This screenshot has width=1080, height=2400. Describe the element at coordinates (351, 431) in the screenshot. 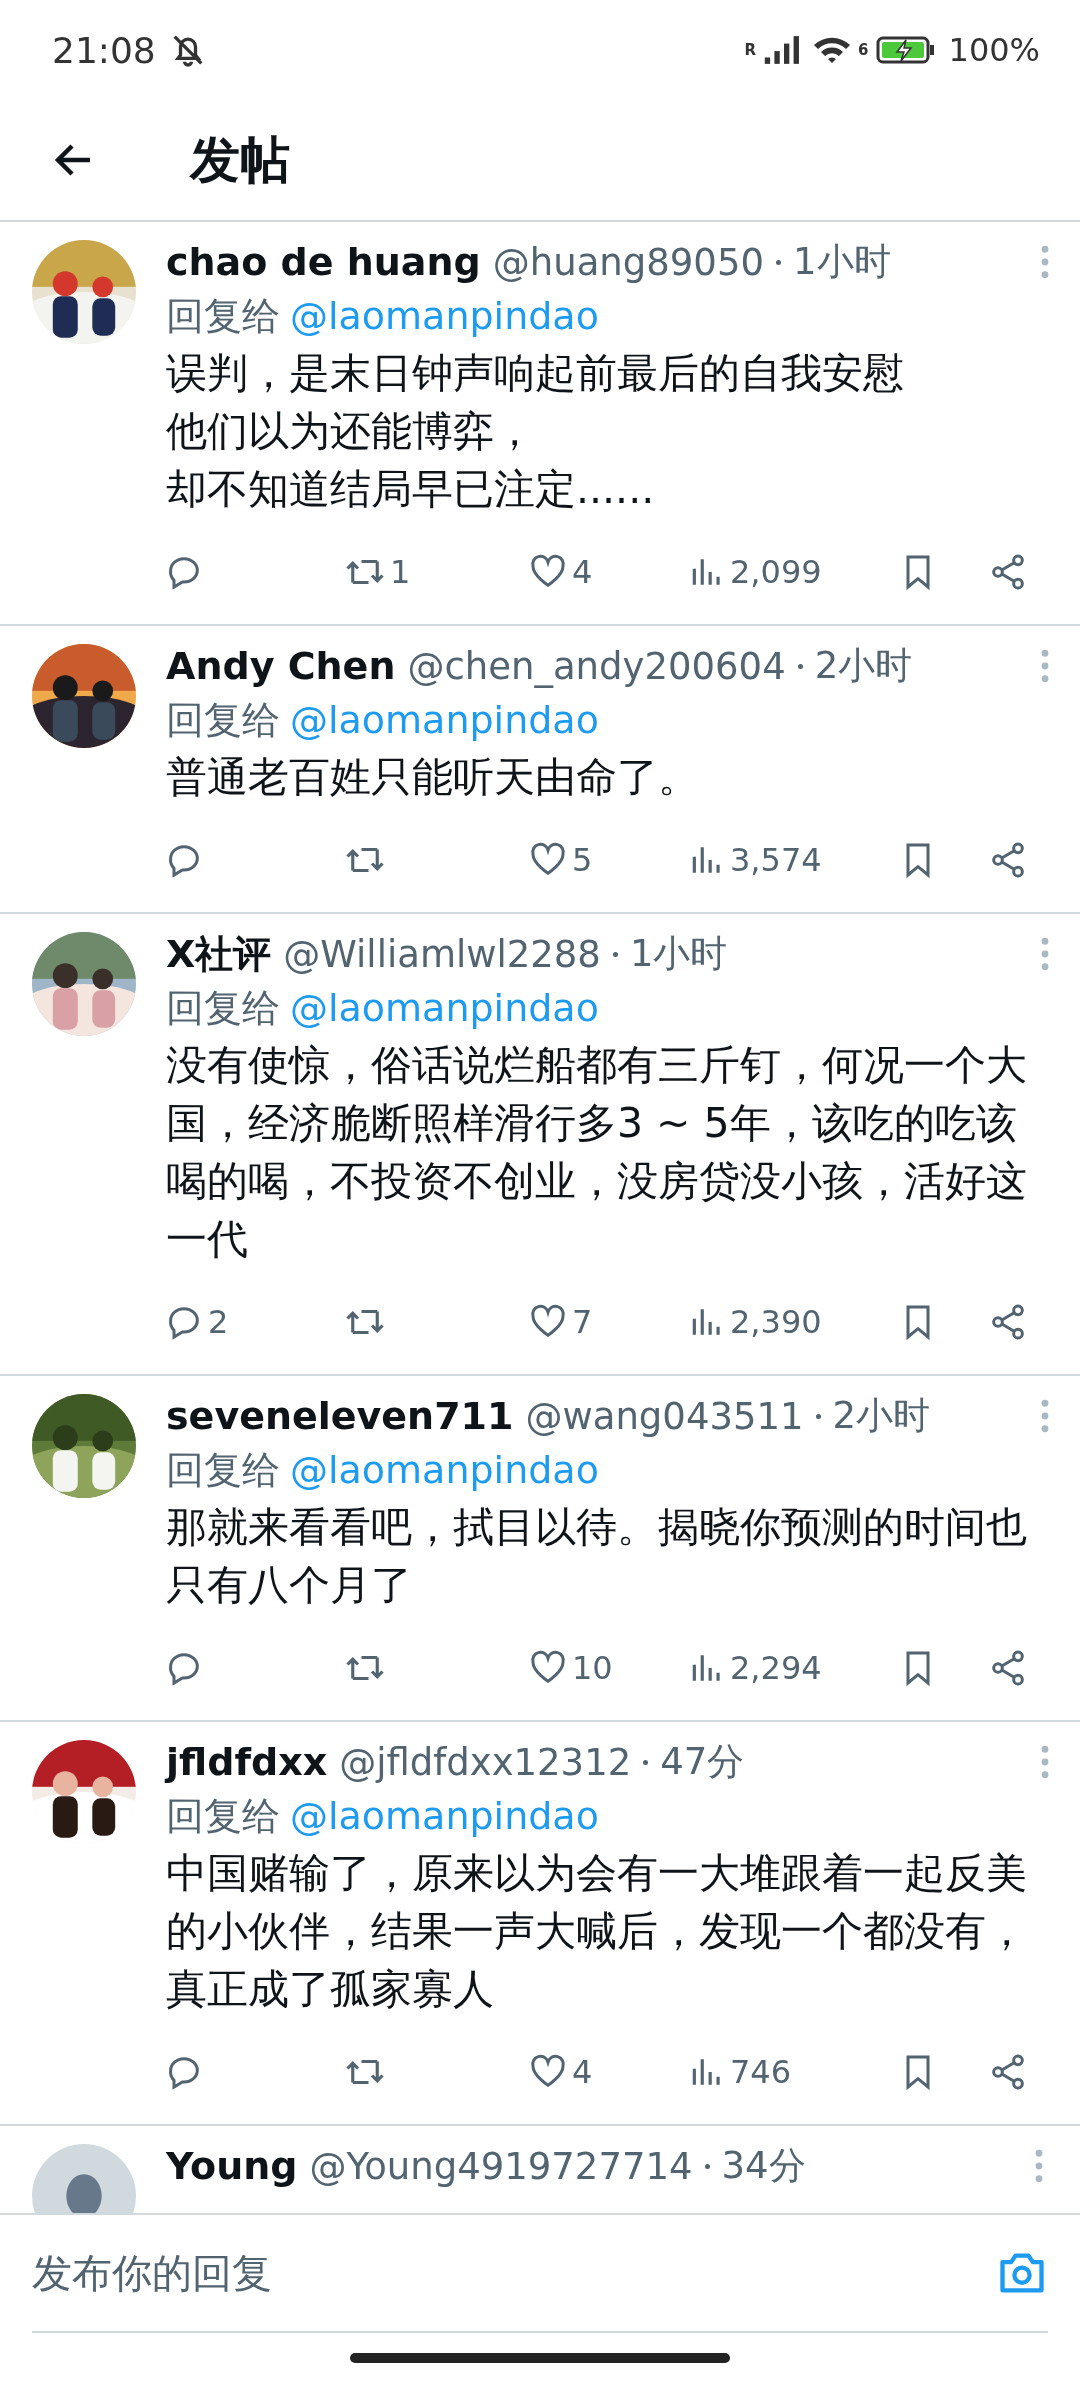

I see `post-text: 他们以为还能博弈，` at that location.